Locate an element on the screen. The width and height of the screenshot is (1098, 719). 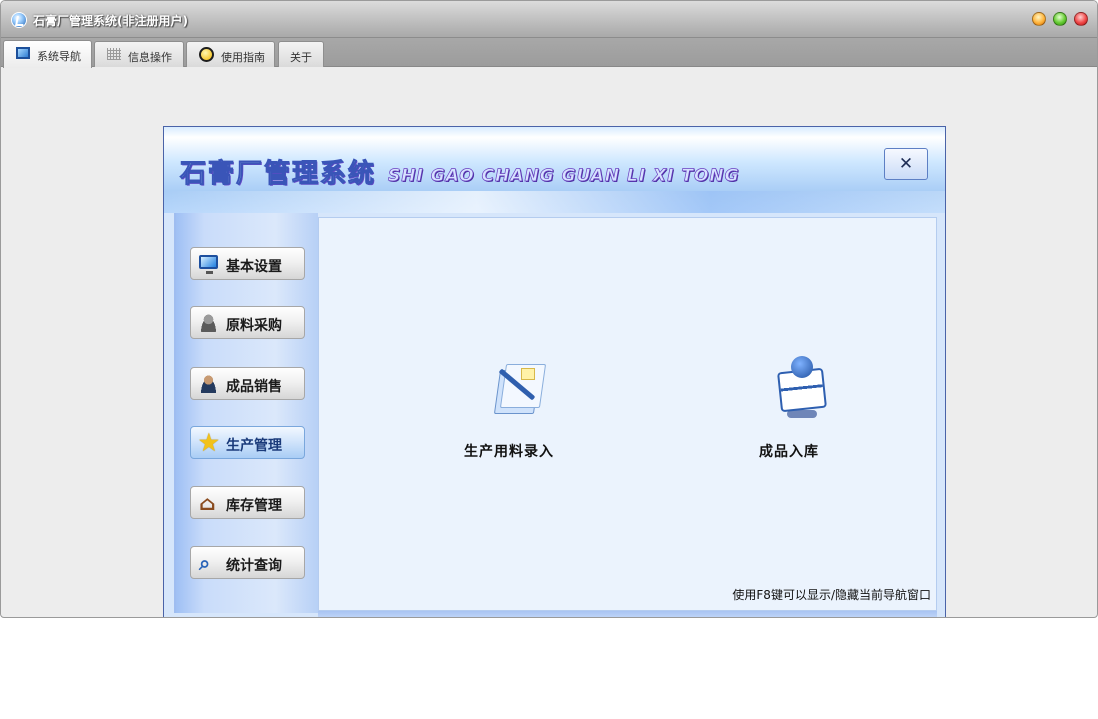
maximize-button is located at coordinates (1060, 19).